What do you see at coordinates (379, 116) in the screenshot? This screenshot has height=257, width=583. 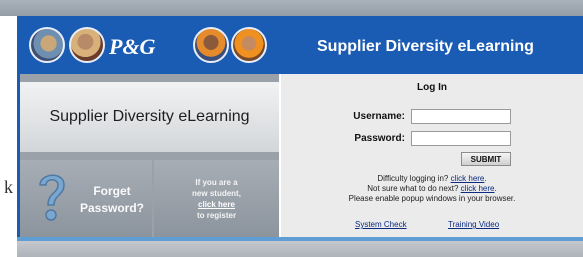 I see `username-label: Username:` at bounding box center [379, 116].